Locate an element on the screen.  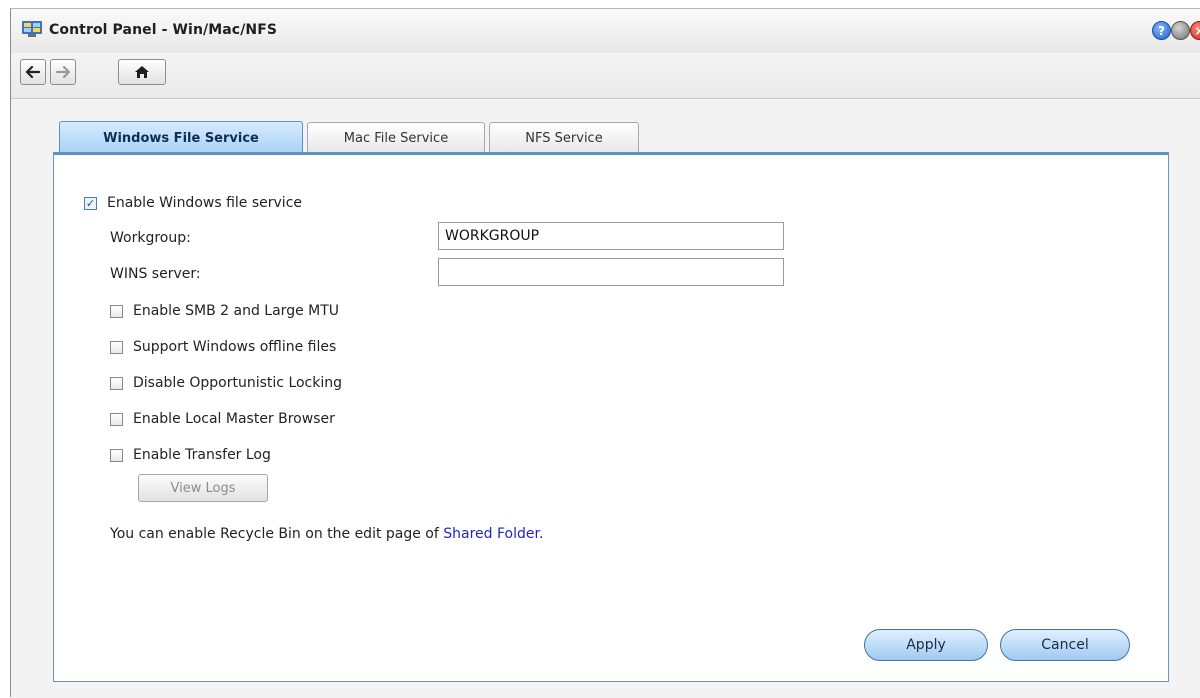
oplock-checkbox is located at coordinates (116, 383).